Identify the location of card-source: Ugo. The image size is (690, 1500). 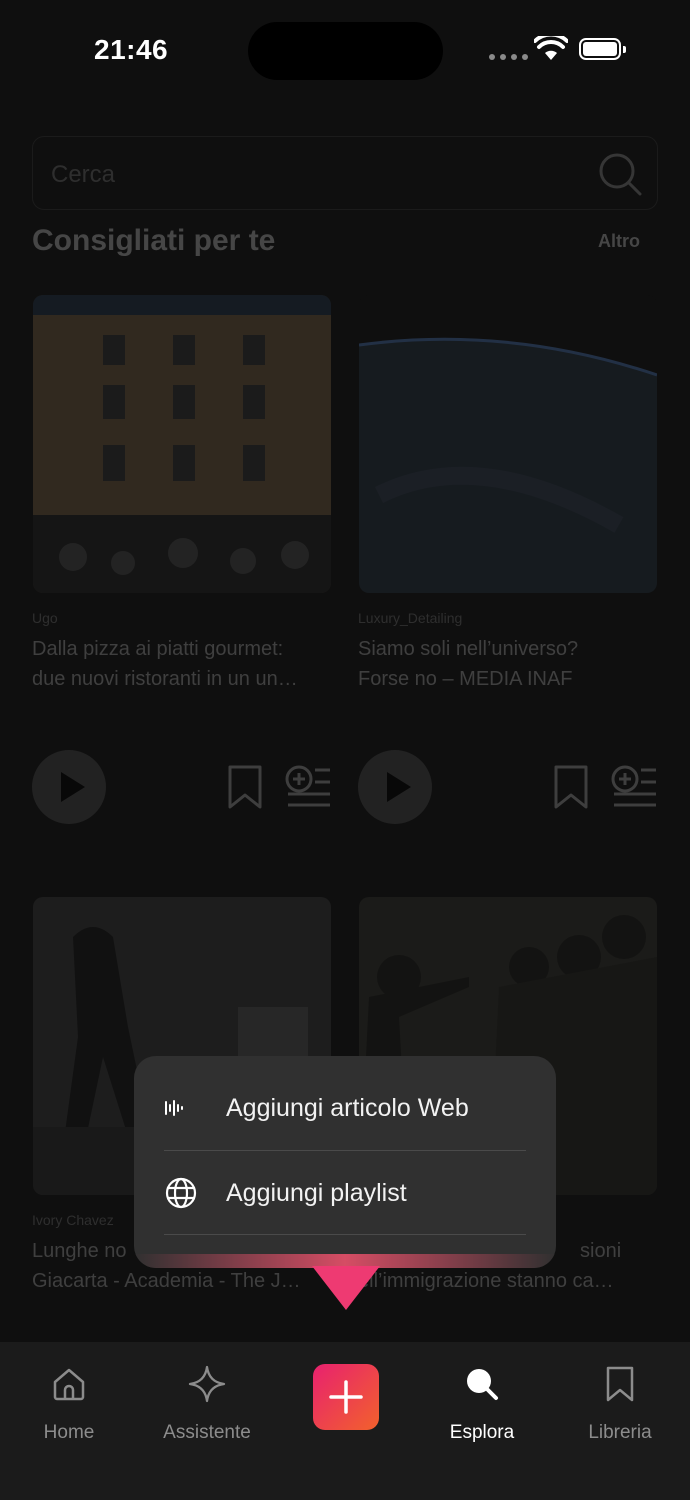
(45, 618).